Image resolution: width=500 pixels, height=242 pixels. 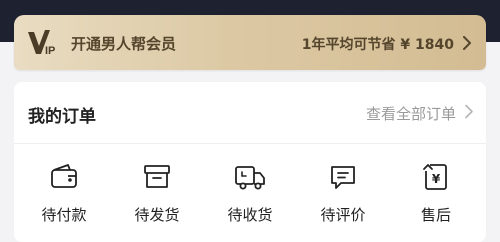 What do you see at coordinates (62, 117) in the screenshot?
I see `orders-title: 我的订单` at bounding box center [62, 117].